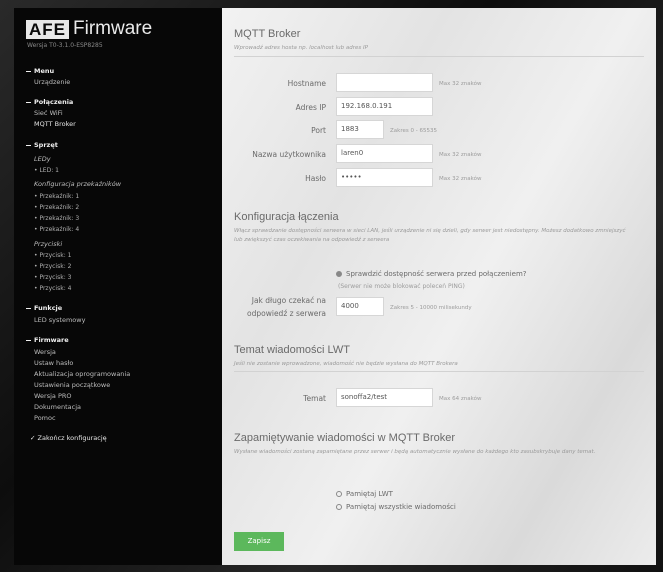 The width and height of the screenshot is (663, 572). Describe the element at coordinates (401, 286) in the screenshot. I see `check-server-note: (Serwer nie może blokować poleceń PING)` at that location.